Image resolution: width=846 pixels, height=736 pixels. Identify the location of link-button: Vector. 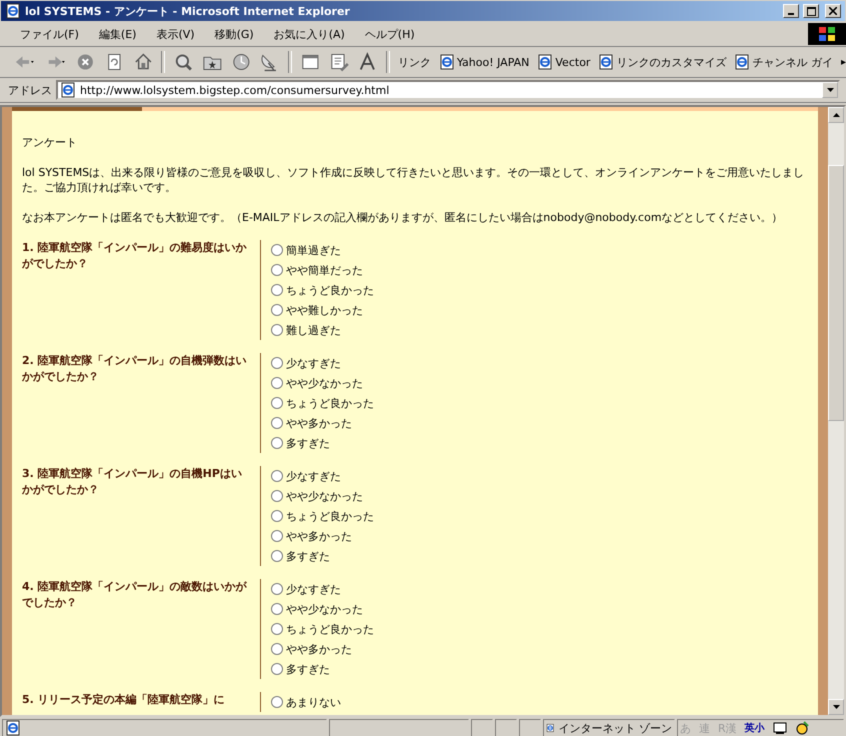
(563, 62).